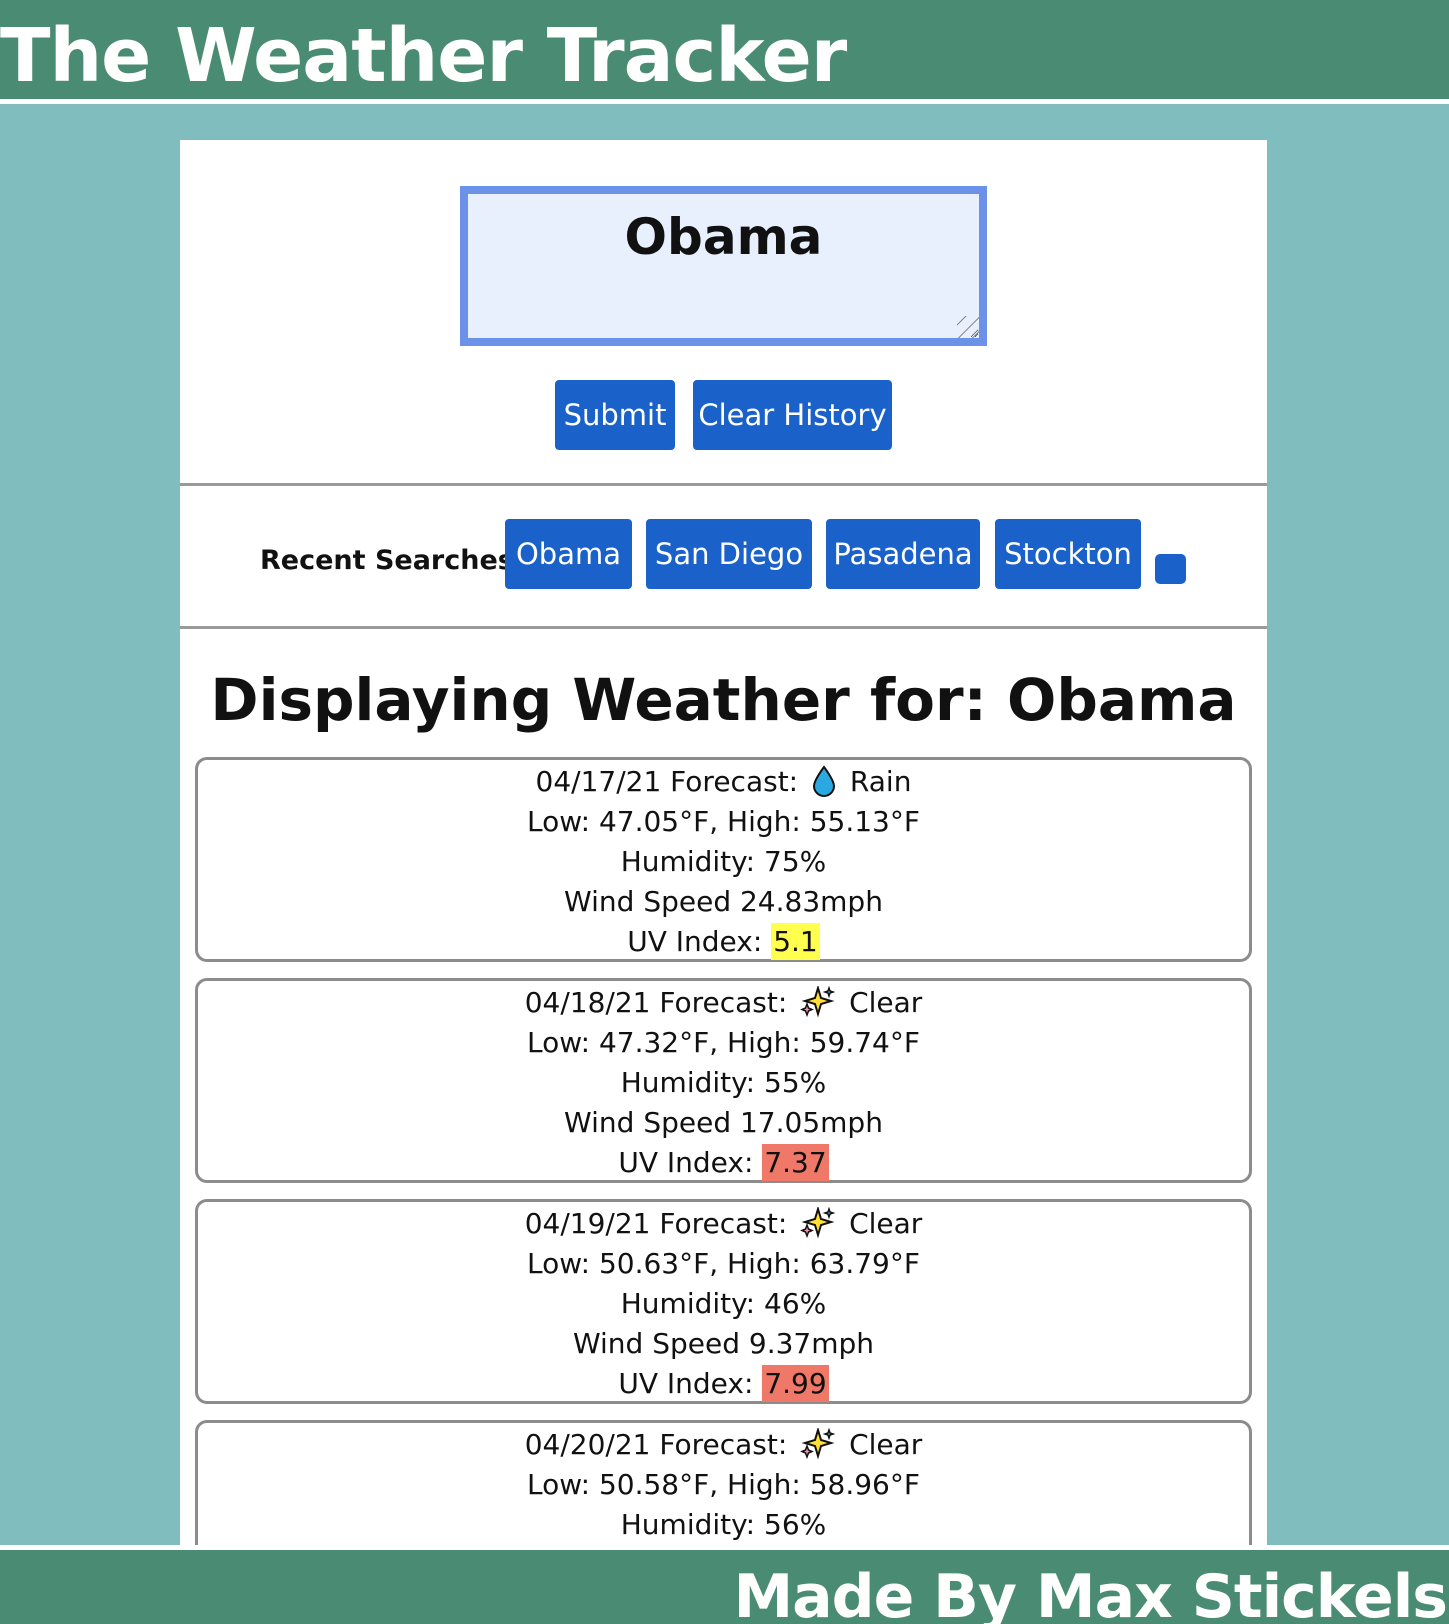 The height and width of the screenshot is (1624, 1449). Describe the element at coordinates (824, 781) in the screenshot. I see `droplet-icon` at that location.